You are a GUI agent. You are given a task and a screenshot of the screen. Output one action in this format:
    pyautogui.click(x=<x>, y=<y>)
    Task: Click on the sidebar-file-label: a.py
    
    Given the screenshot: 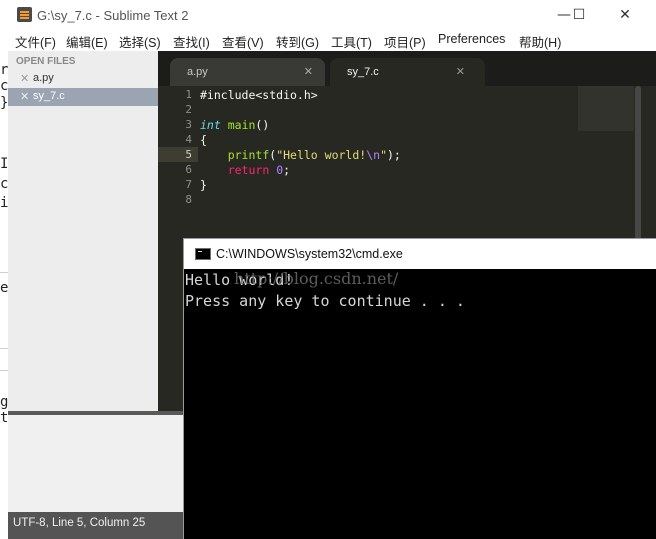 What is the action you would take?
    pyautogui.click(x=43, y=78)
    